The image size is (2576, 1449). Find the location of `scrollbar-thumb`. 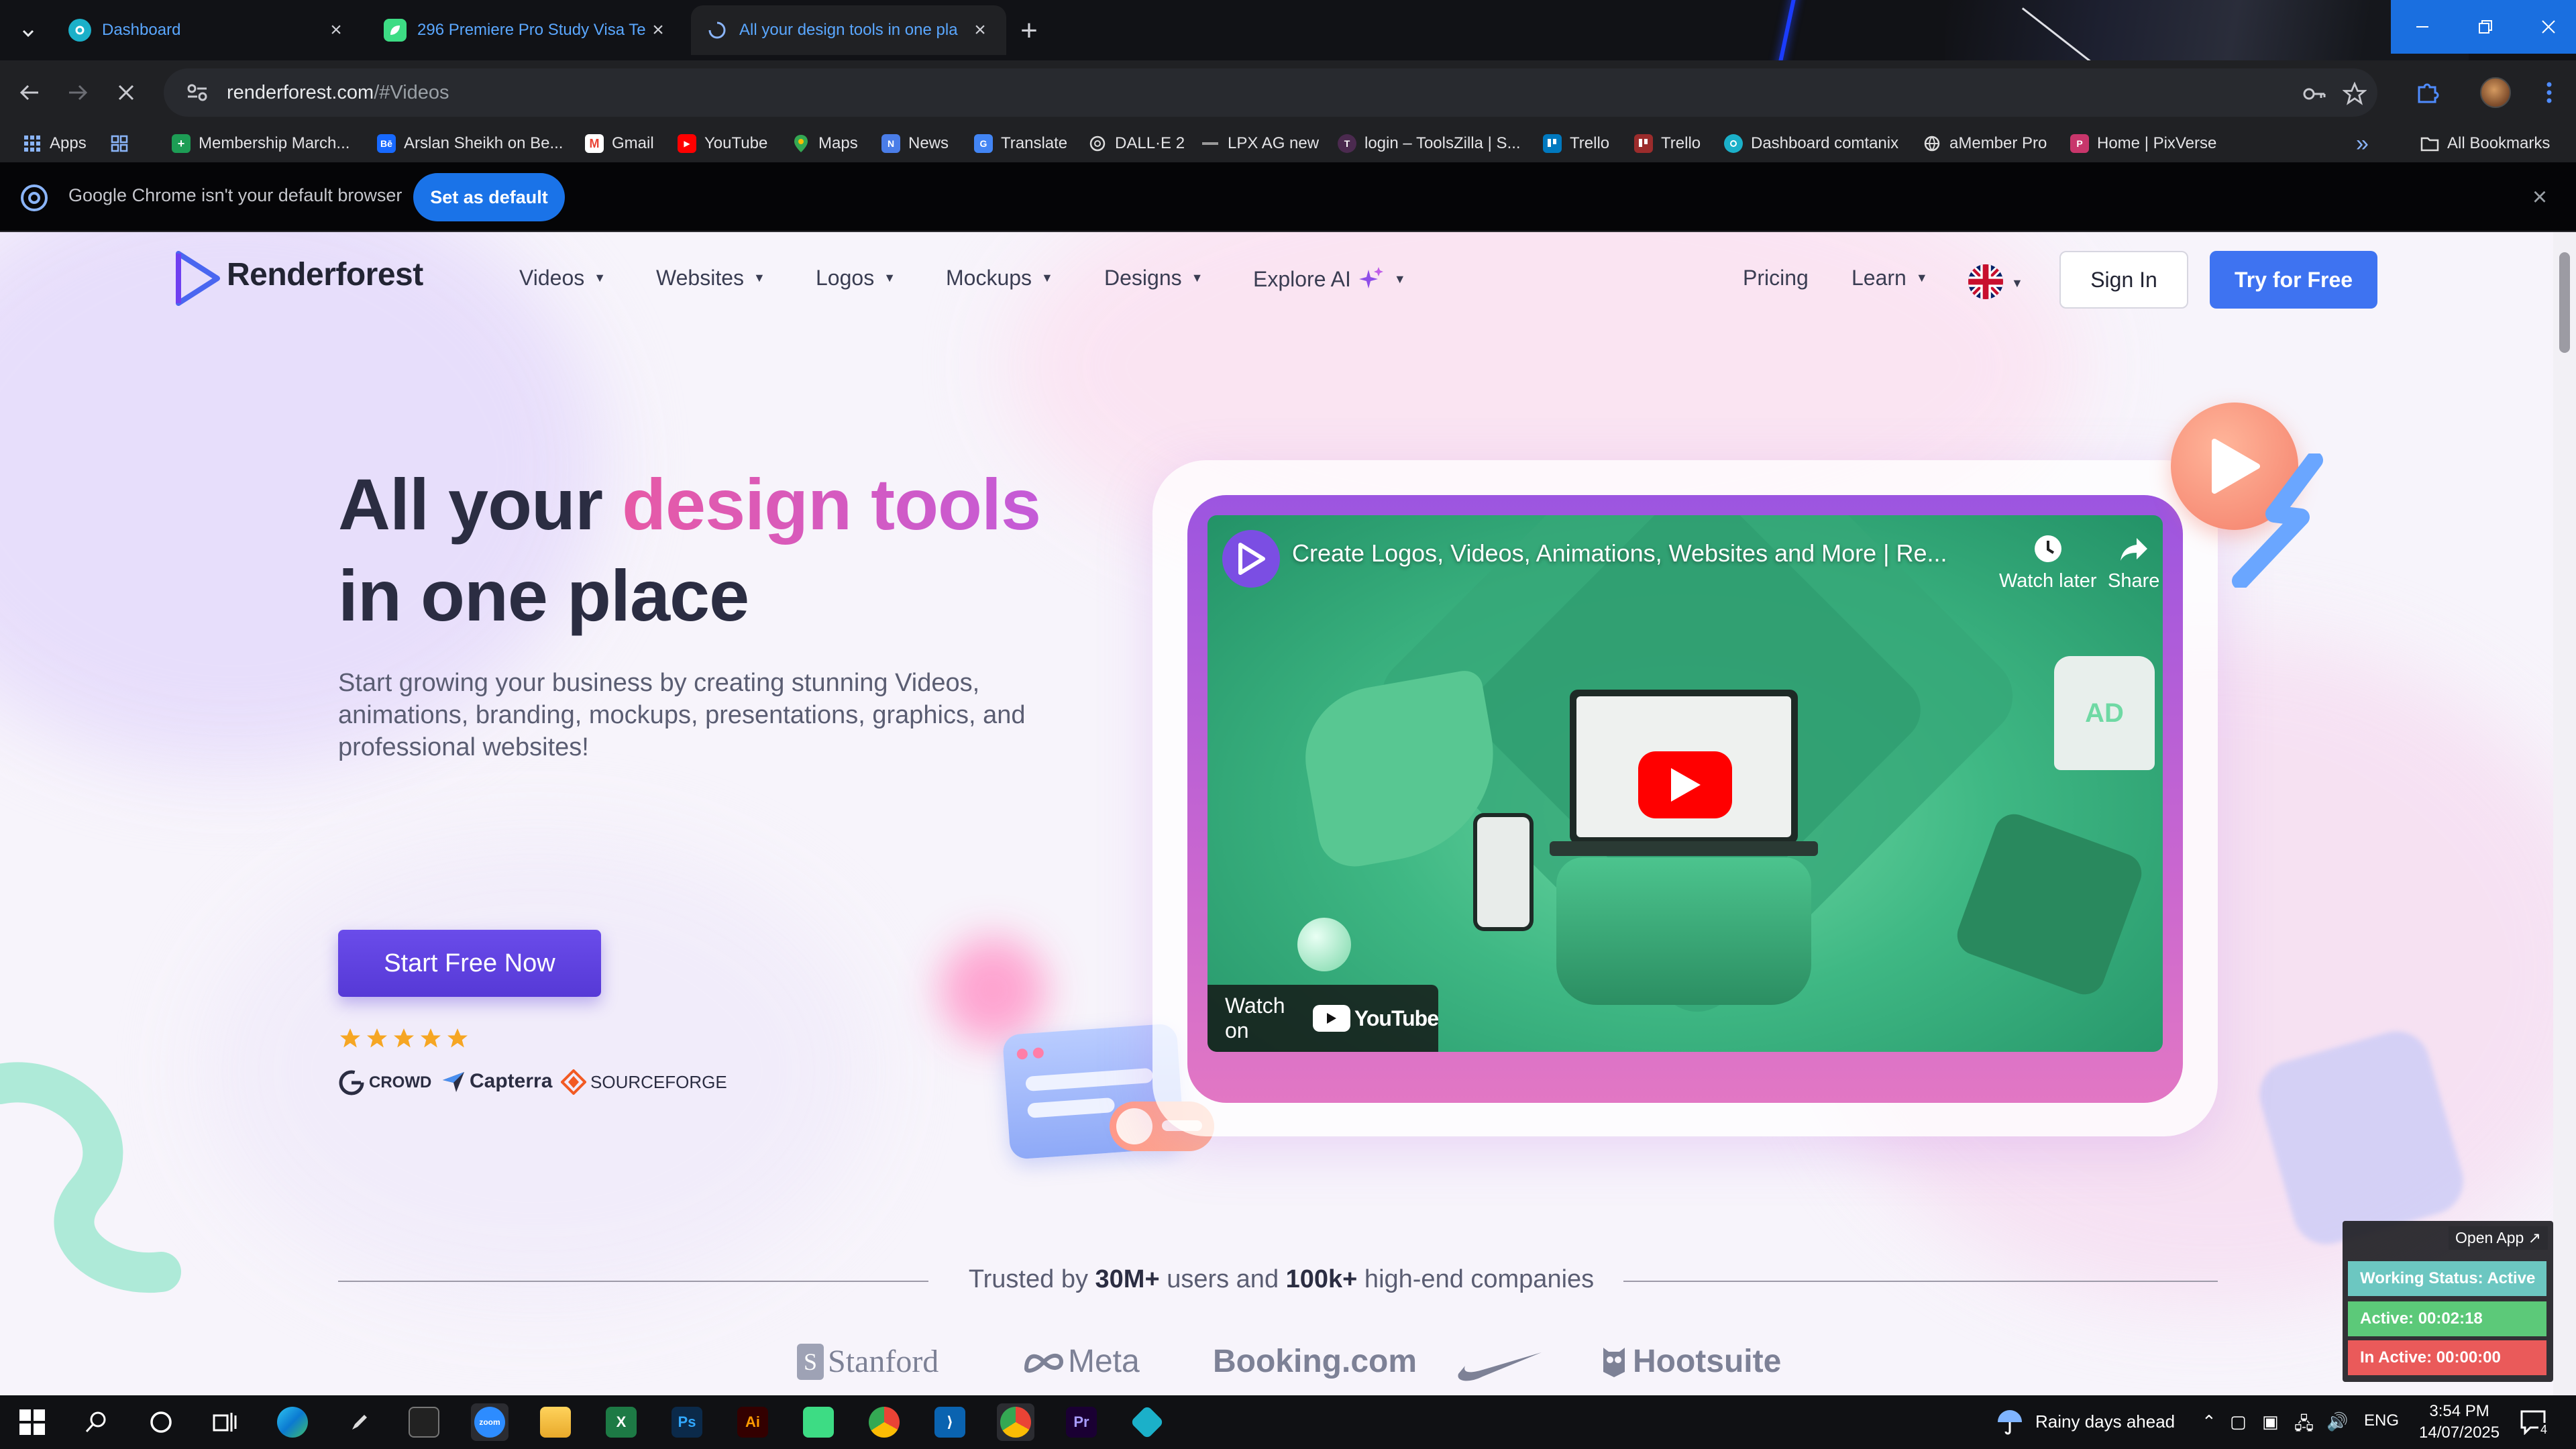

scrollbar-thumb is located at coordinates (2564, 302).